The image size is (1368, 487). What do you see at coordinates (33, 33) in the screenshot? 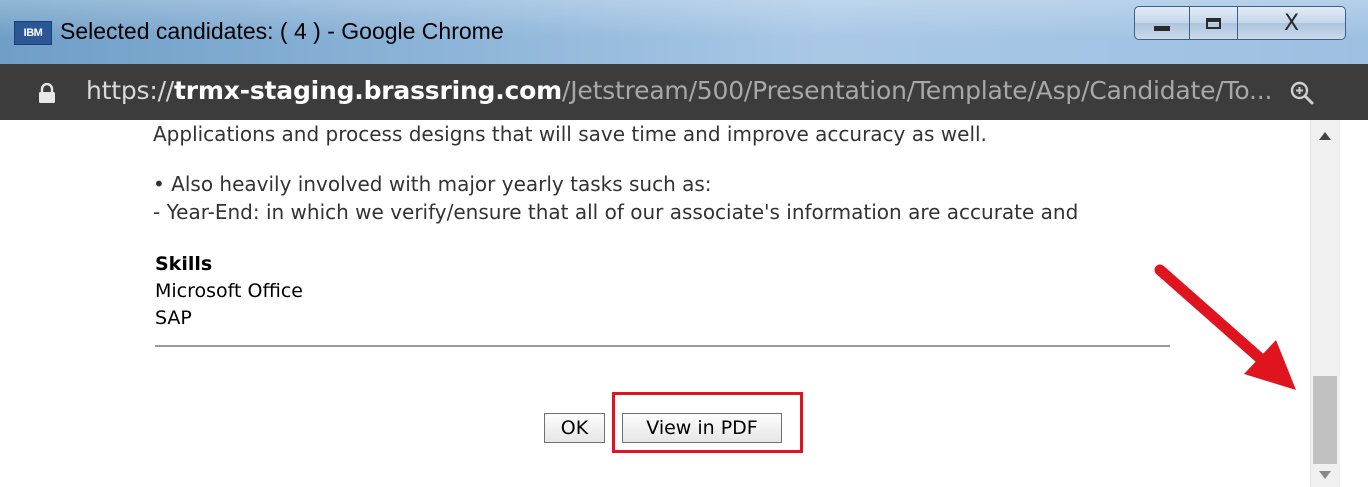
I see `ibm-app-icon: IBM` at bounding box center [33, 33].